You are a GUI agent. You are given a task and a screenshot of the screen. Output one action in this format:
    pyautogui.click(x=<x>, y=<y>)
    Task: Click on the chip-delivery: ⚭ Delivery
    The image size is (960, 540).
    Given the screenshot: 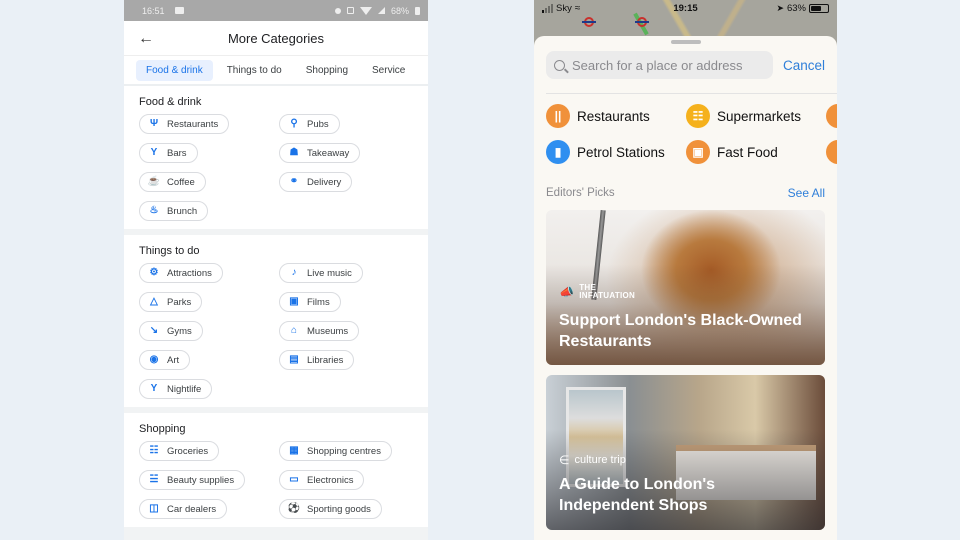 What is the action you would take?
    pyautogui.click(x=316, y=182)
    